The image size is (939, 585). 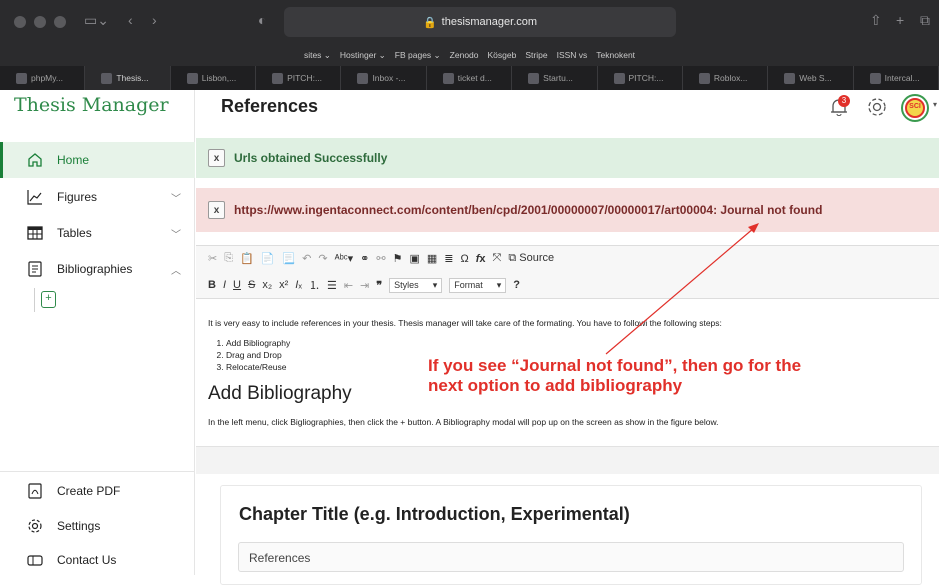 What do you see at coordinates (20, 22) in the screenshot?
I see `close-window-button` at bounding box center [20, 22].